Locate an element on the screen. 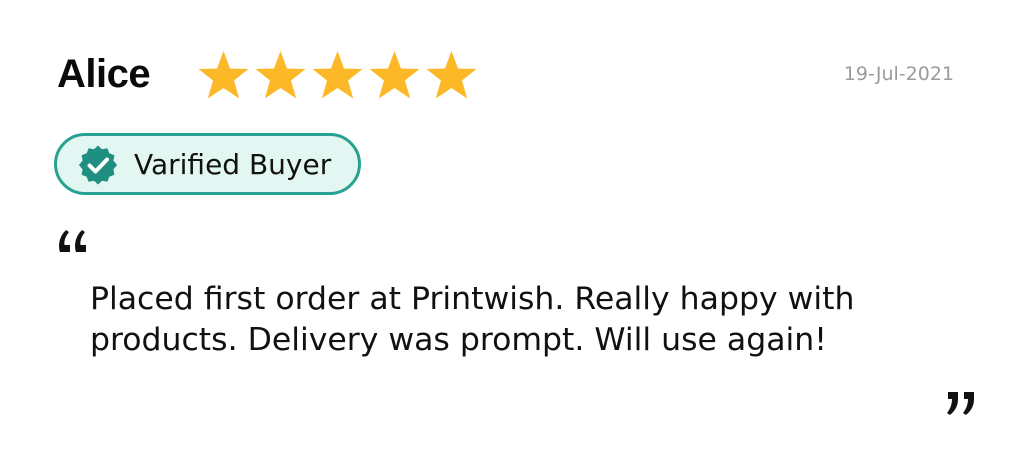 This screenshot has height=464, width=1024. open-quote-icon is located at coordinates (73, 240).